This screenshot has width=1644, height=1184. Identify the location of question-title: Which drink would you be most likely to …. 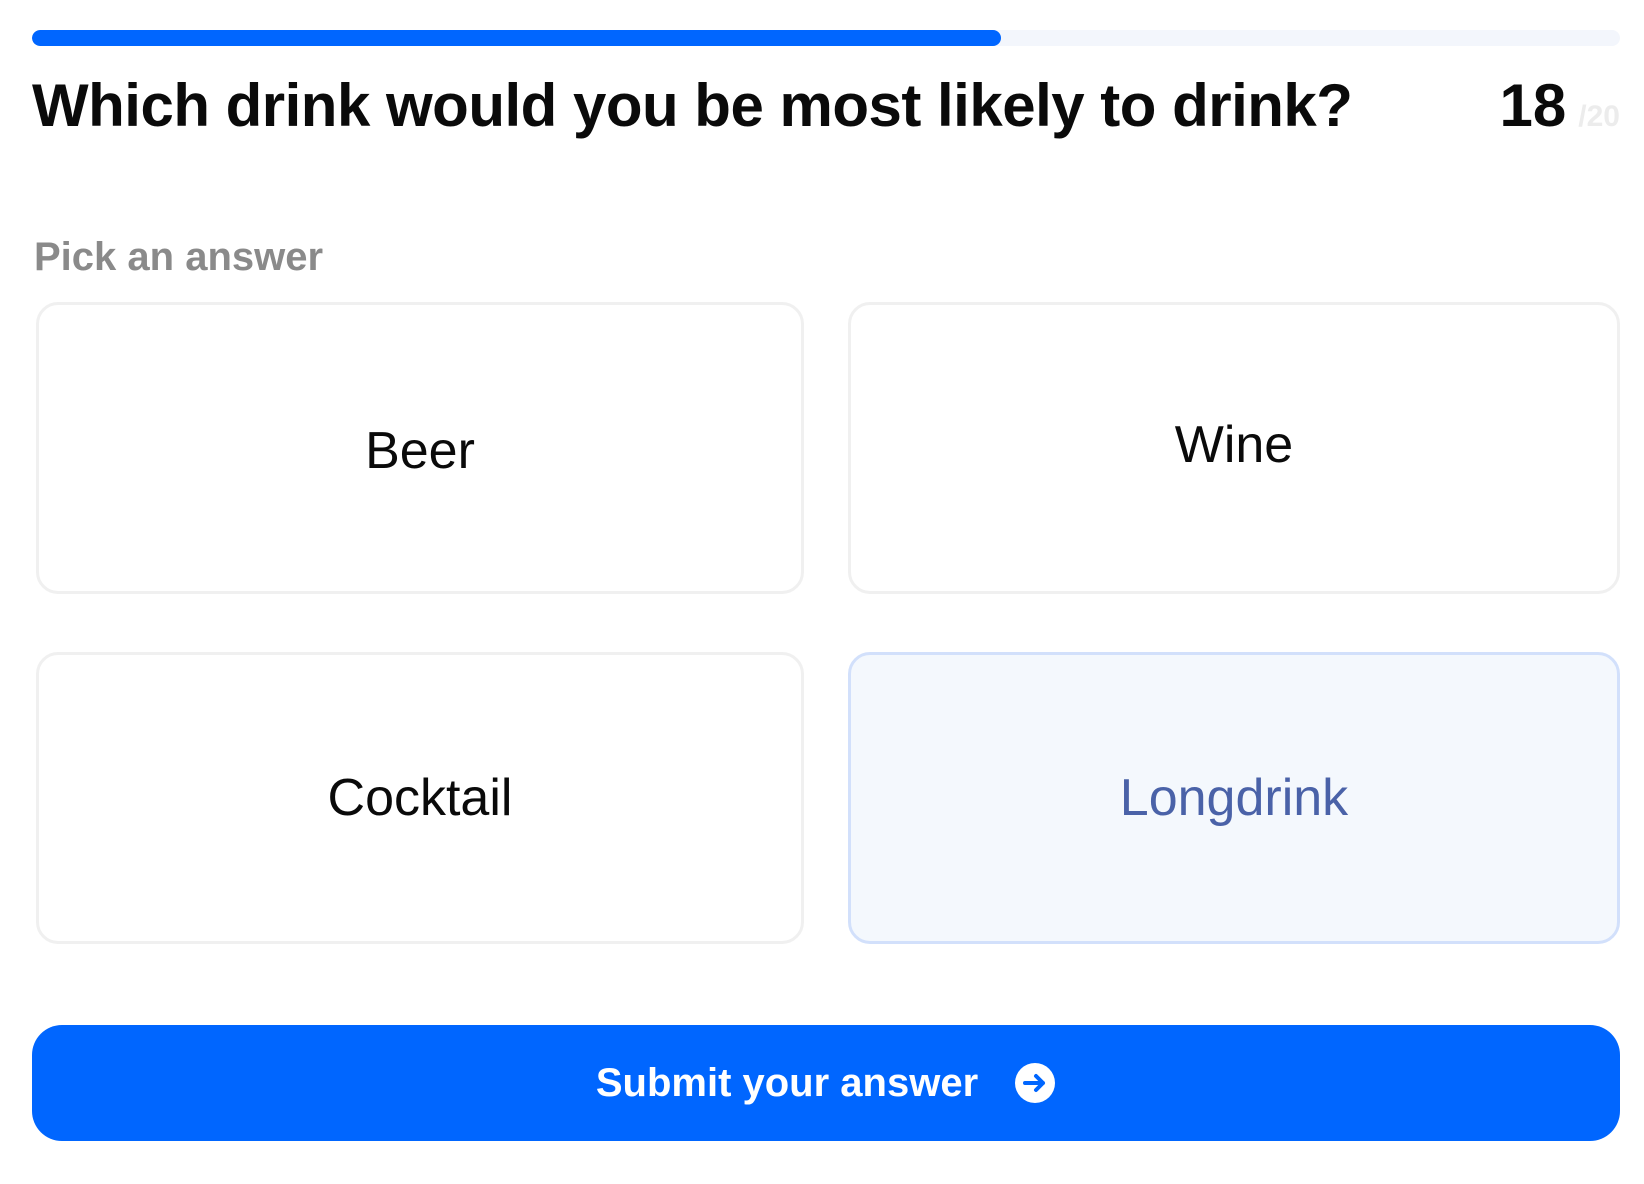
(692, 105).